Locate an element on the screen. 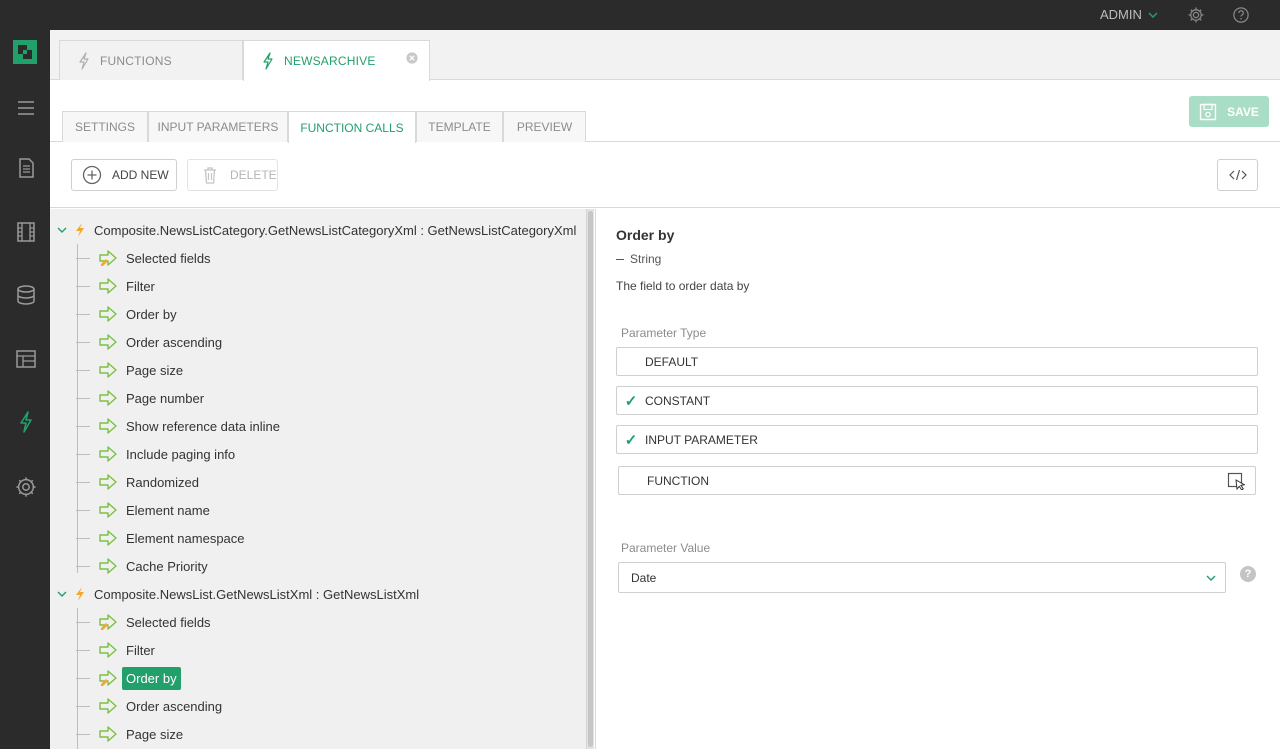 This screenshot has height=749, width=1280. settings-icon is located at coordinates (26, 487).